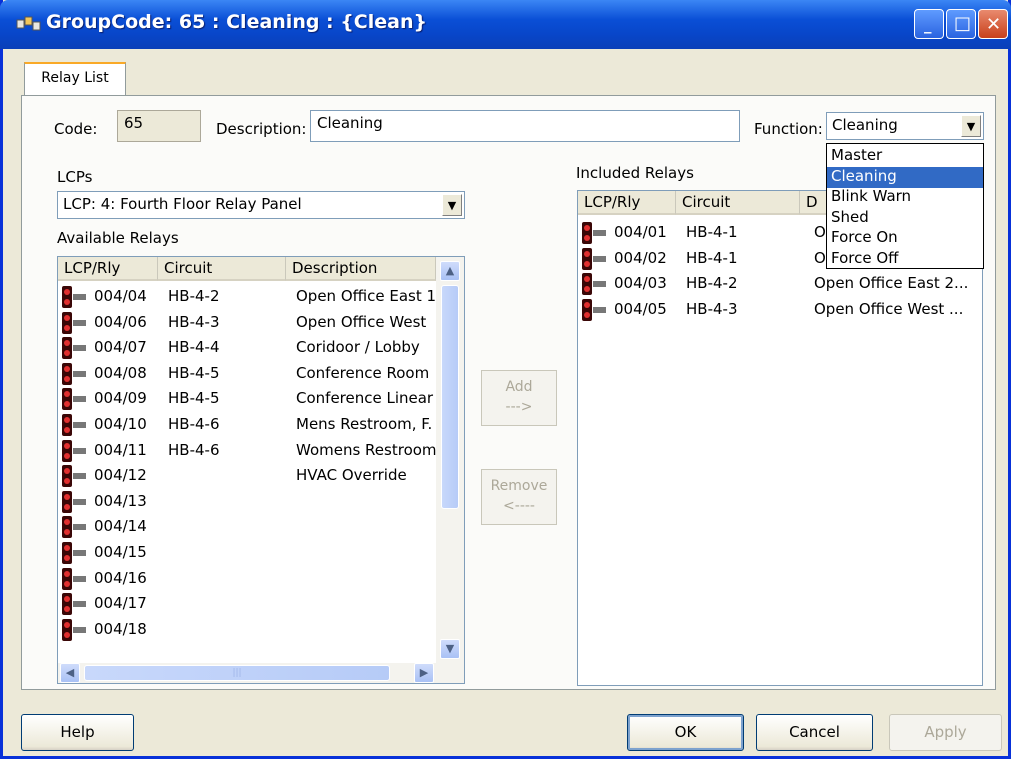 The image size is (1011, 759). Describe the element at coordinates (194, 347) in the screenshot. I see `cell-circuit: HB-4-4` at that location.